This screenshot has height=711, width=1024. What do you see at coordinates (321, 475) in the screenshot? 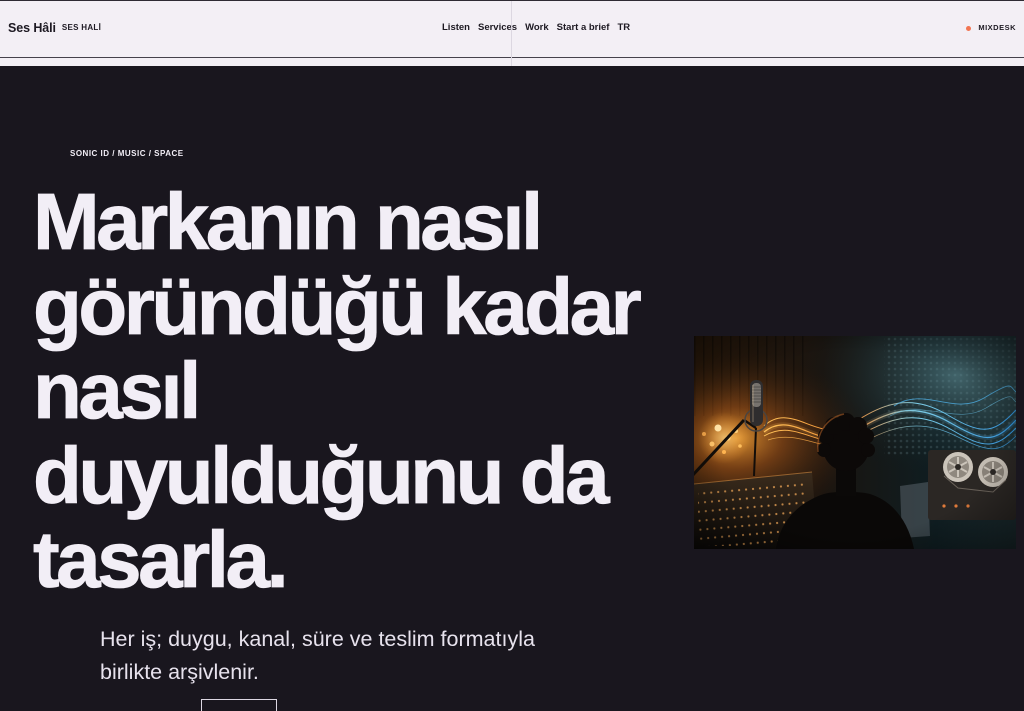
I see `hero-title-line: duyulduğunu da` at bounding box center [321, 475].